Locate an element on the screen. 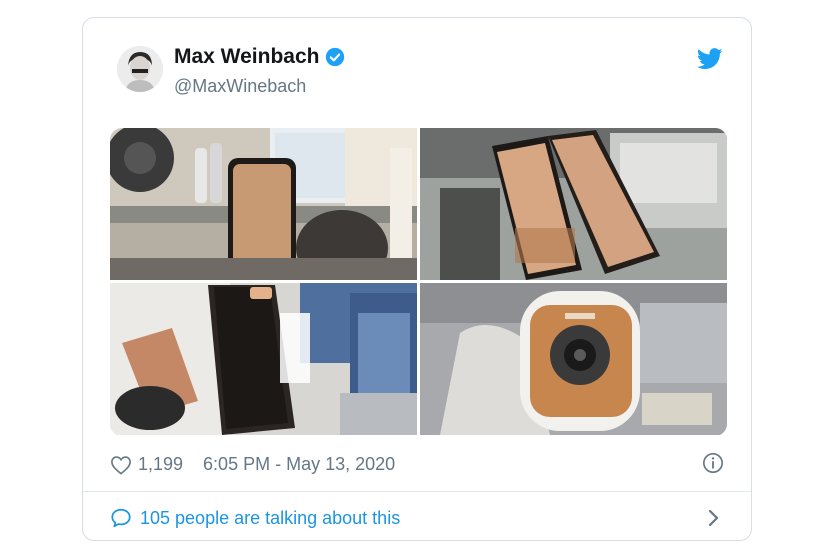 This screenshot has width=822, height=554. photo-phone-on-desk is located at coordinates (263, 204).